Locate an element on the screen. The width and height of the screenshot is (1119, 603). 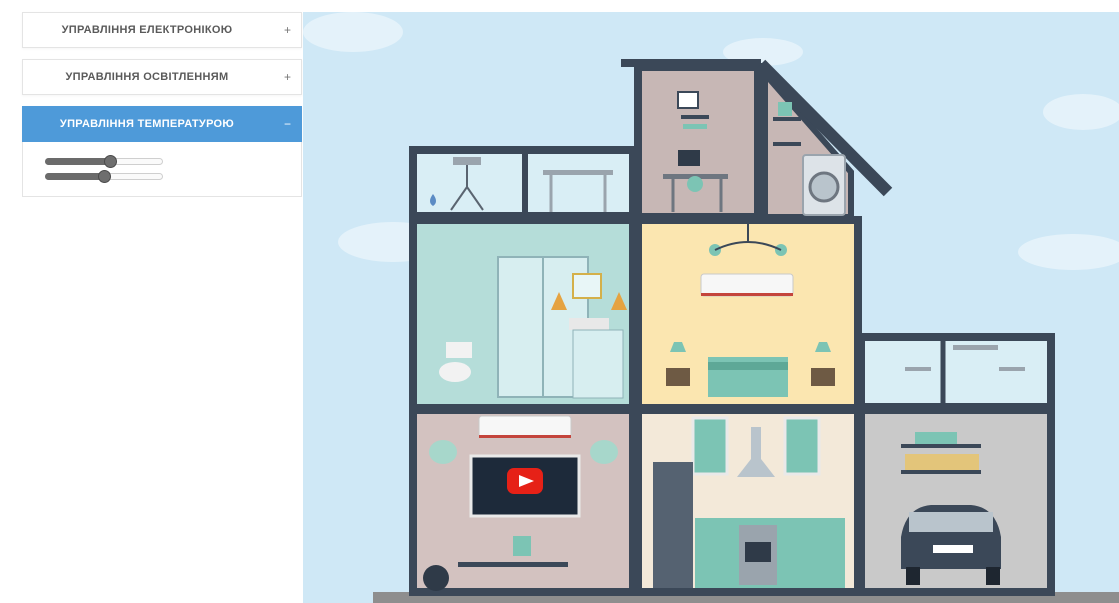
sink is located at coordinates (589, 324).